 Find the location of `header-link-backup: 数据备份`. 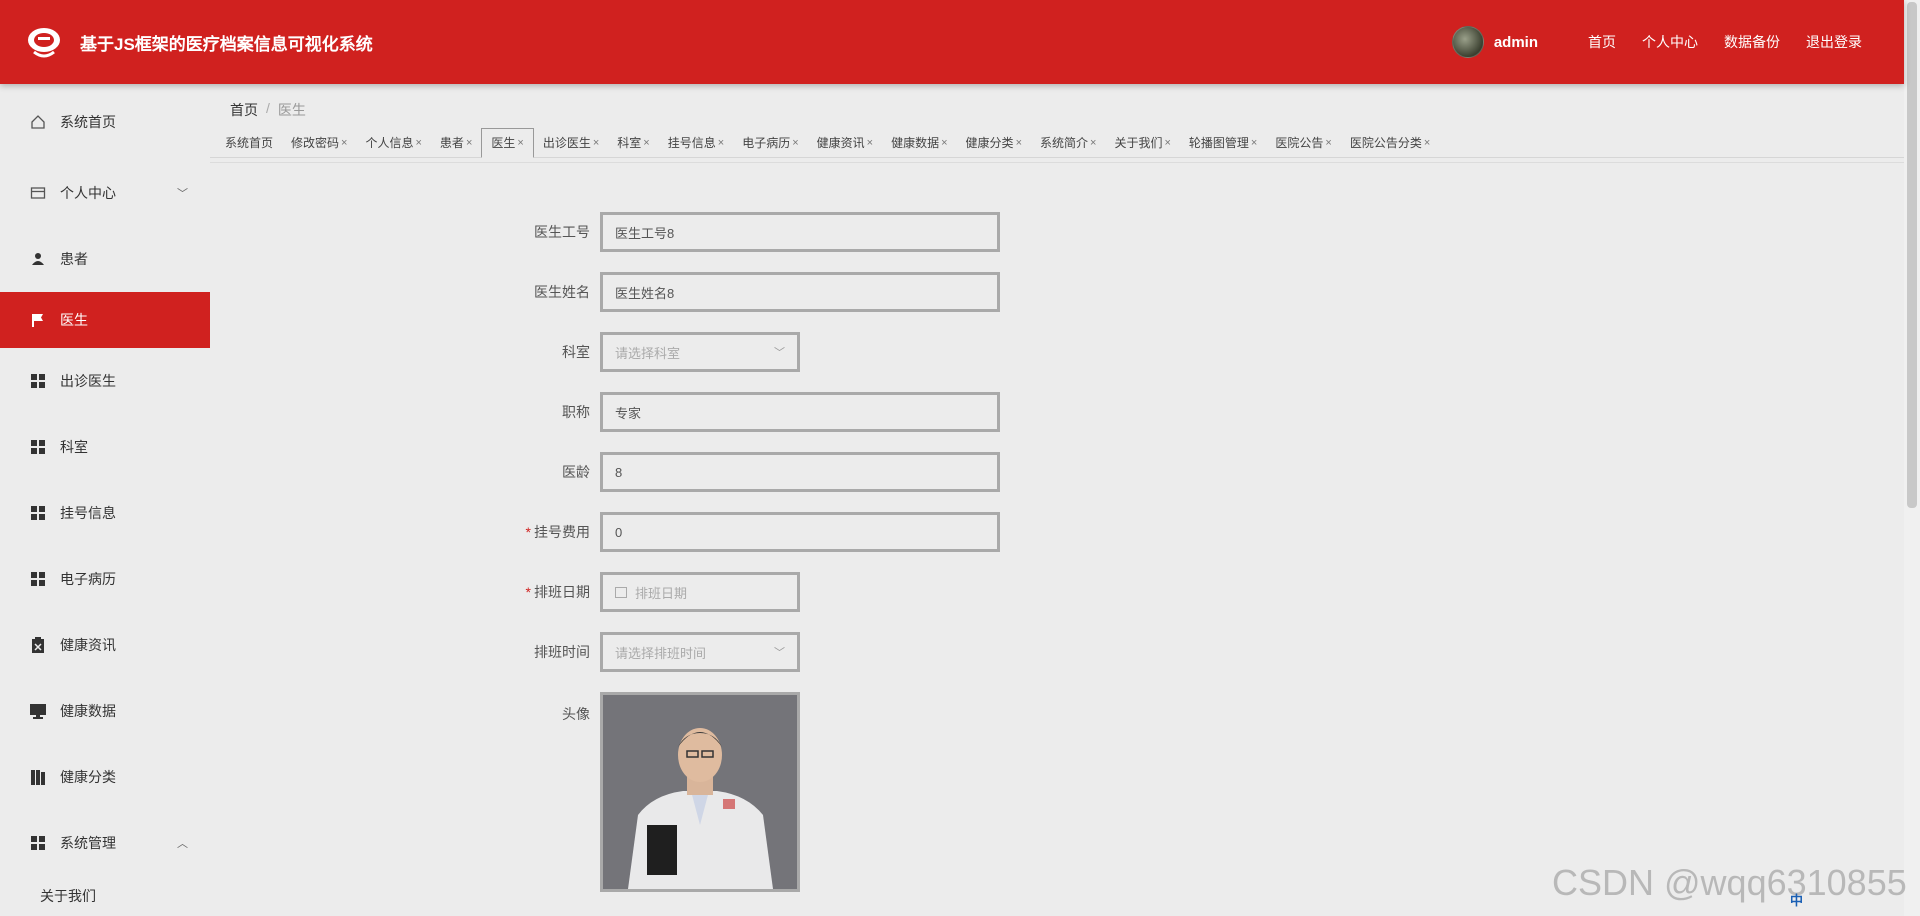

header-link-backup: 数据备份 is located at coordinates (1752, 42).